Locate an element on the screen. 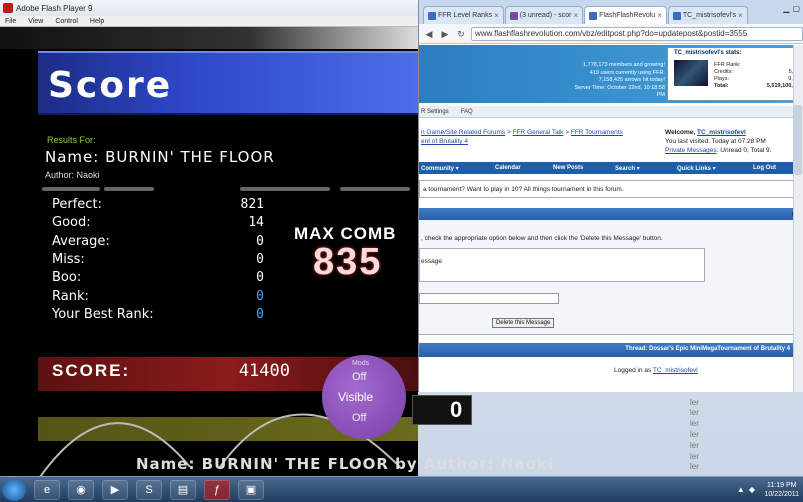  avatar is located at coordinates (691, 73).